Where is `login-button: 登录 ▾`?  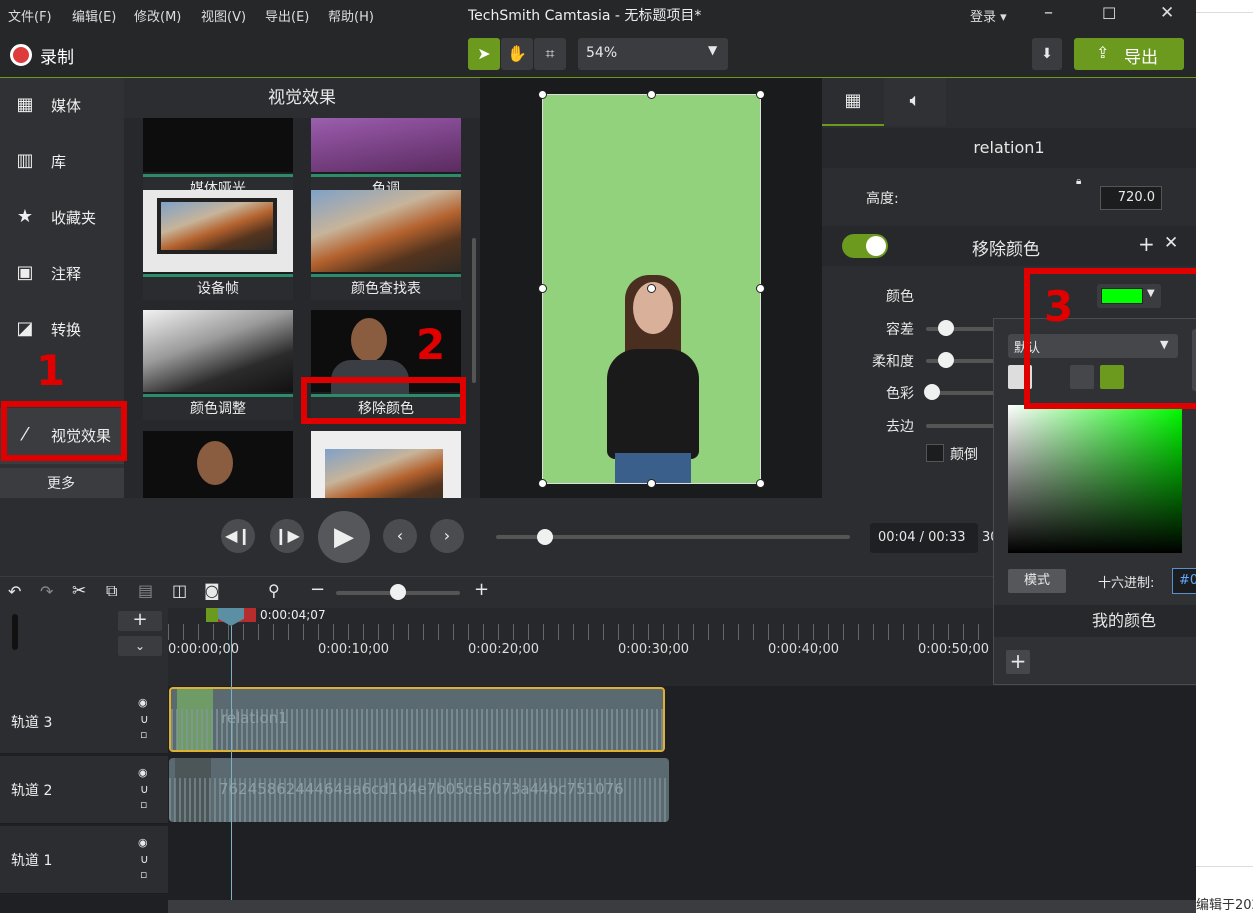 login-button: 登录 ▾ is located at coordinates (988, 15).